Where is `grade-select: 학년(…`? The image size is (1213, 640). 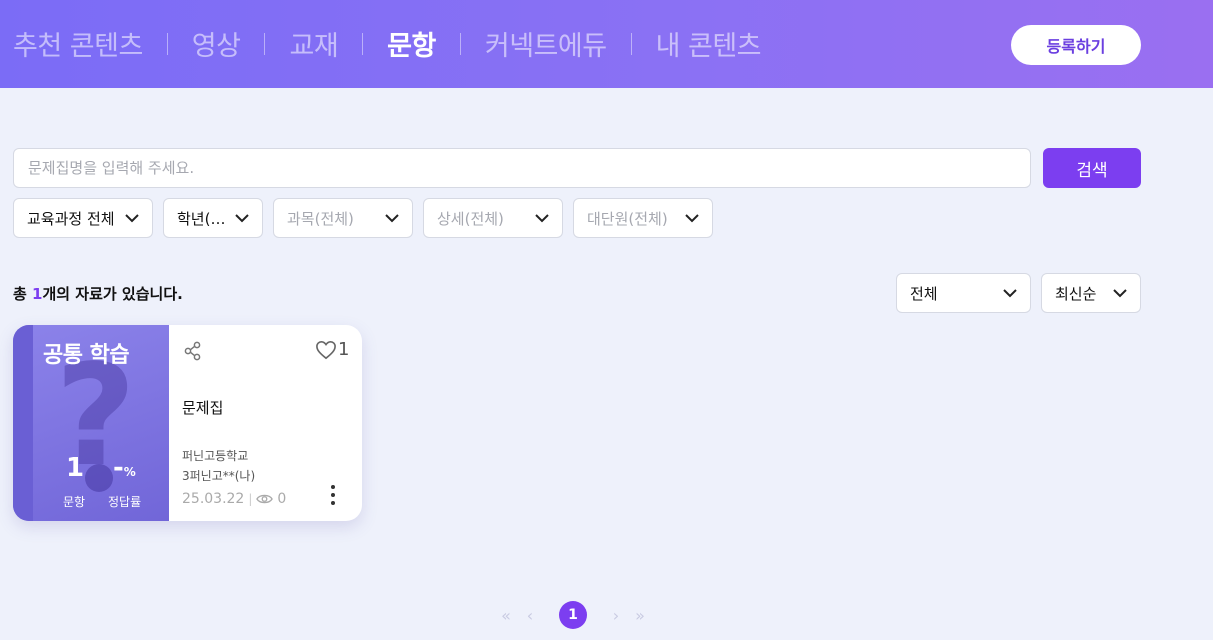 grade-select: 학년(… is located at coordinates (213, 218).